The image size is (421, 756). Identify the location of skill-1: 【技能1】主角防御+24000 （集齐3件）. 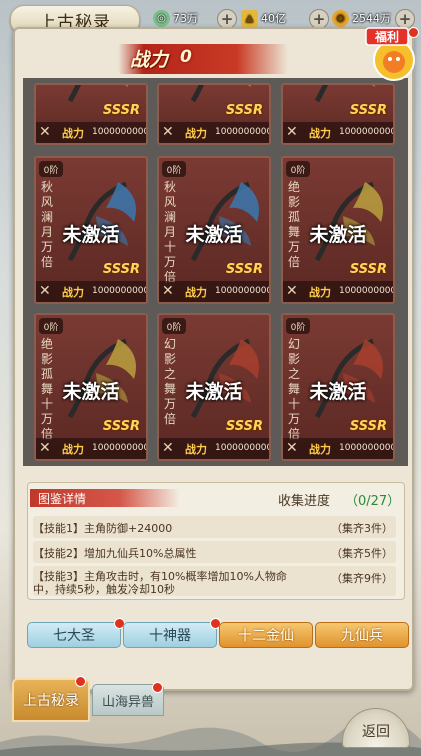
(215, 528).